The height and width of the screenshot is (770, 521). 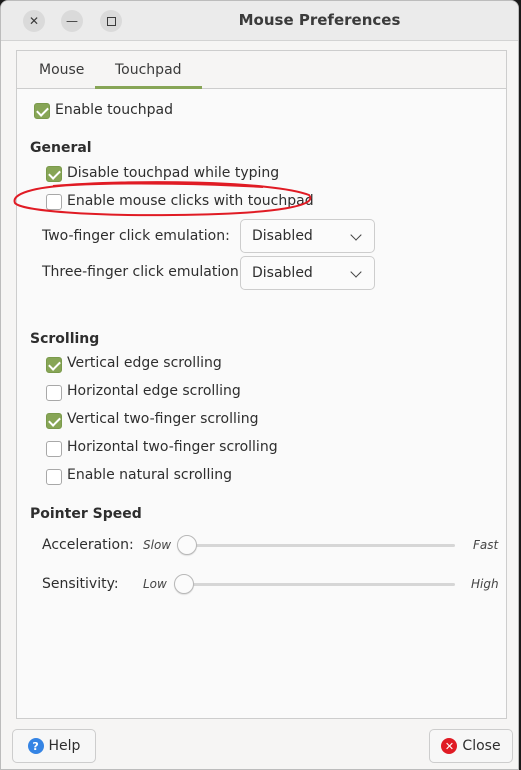 I want to click on tab-mouse: Mouse, so click(x=61, y=70).